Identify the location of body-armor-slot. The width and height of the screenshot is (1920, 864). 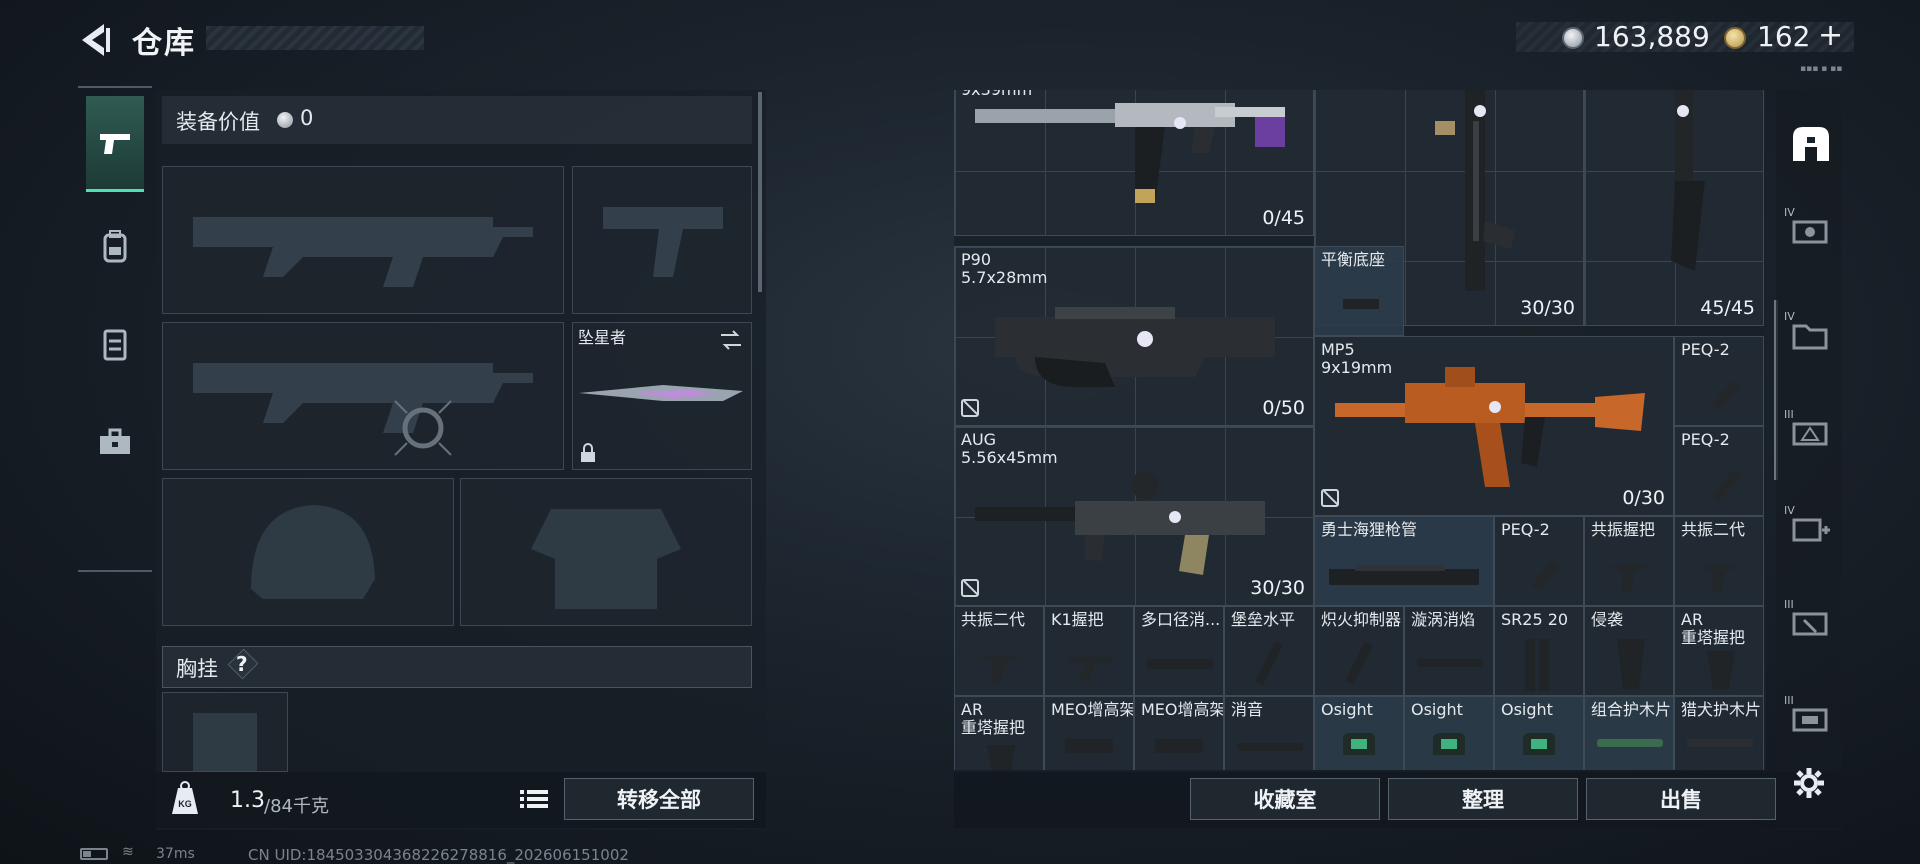
(606, 552).